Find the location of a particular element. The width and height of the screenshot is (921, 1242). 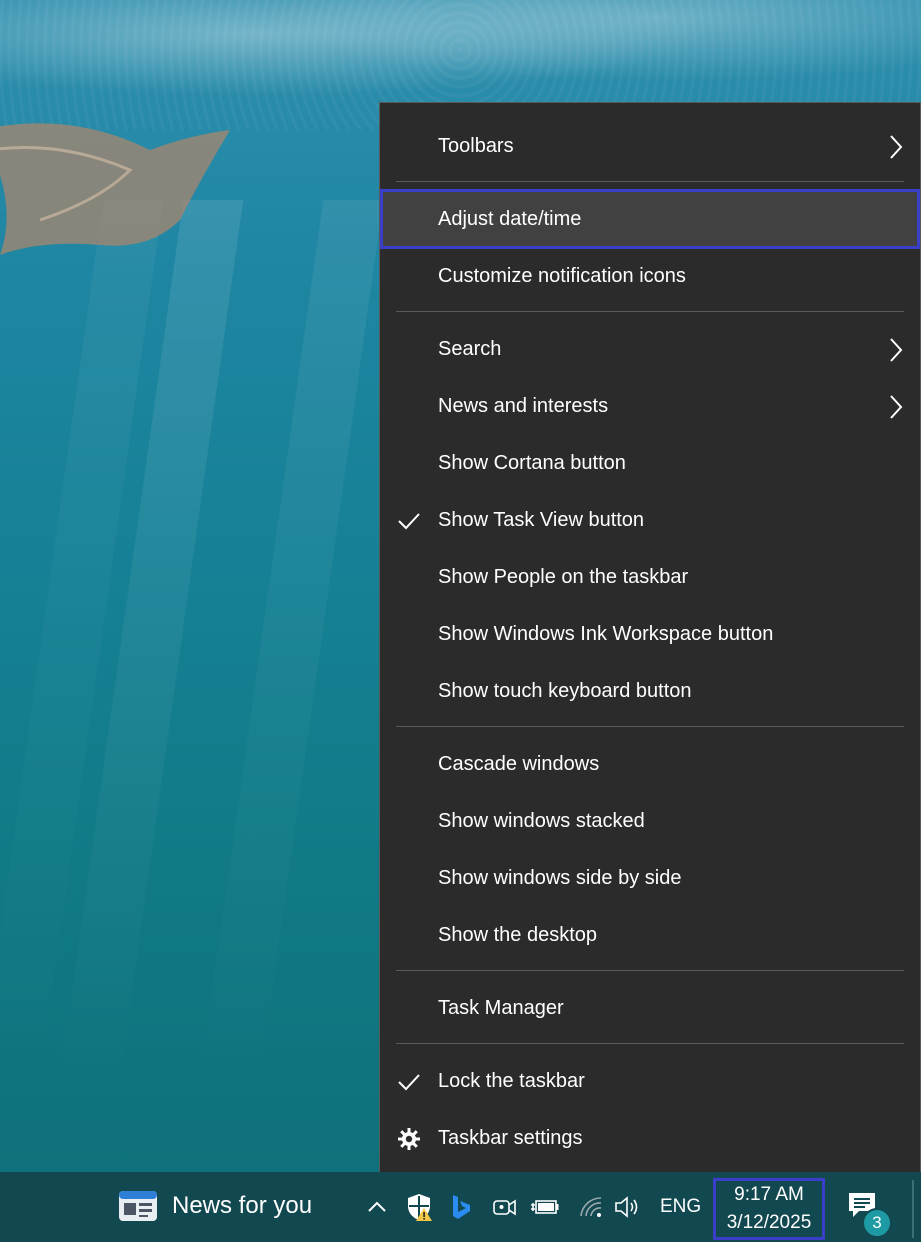

menu-item-label: Show Task View button is located at coordinates (541, 520).